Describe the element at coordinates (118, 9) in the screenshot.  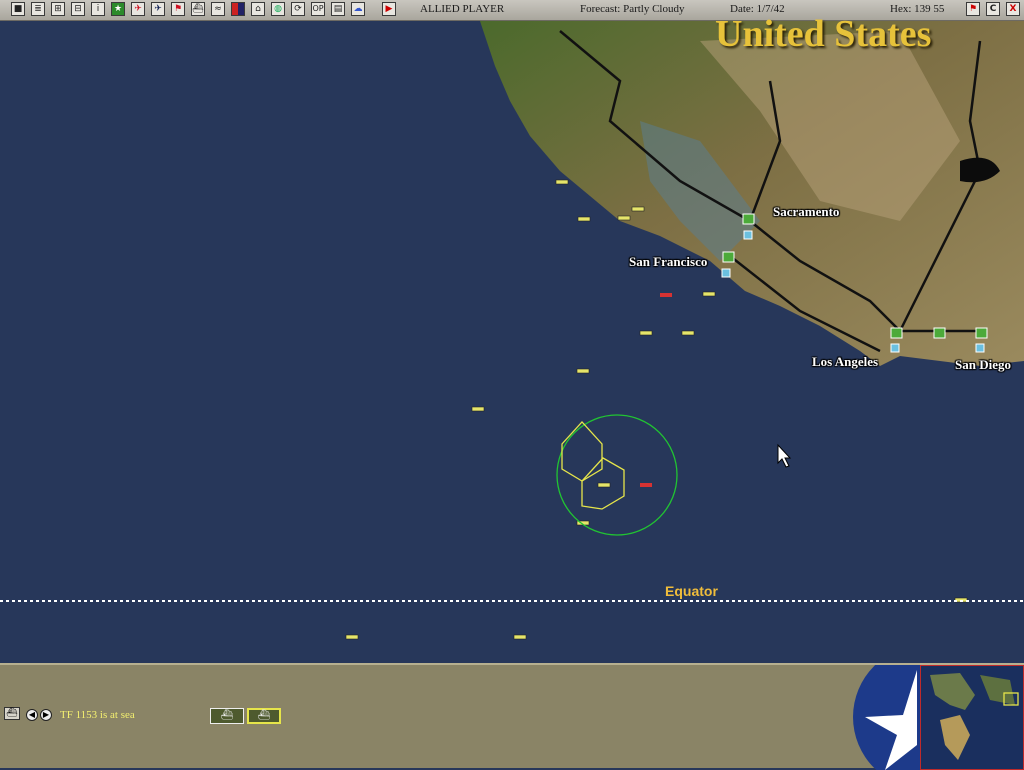
I see `star-icon: ★` at that location.